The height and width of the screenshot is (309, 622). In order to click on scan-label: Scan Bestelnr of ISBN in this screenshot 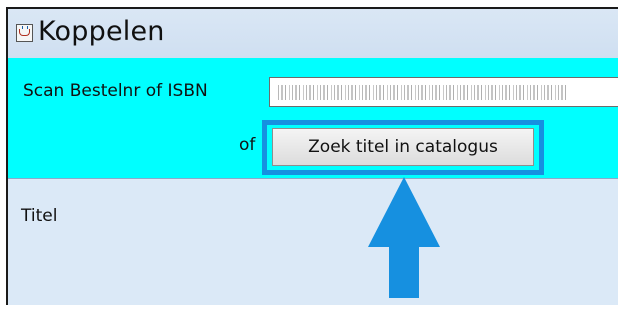, I will do `click(115, 91)`.